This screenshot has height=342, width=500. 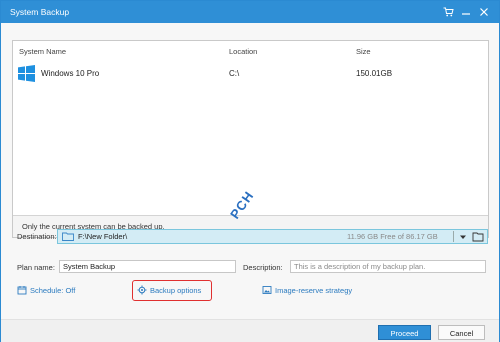 What do you see at coordinates (463, 237) in the screenshot?
I see `chevron-down-icon` at bounding box center [463, 237].